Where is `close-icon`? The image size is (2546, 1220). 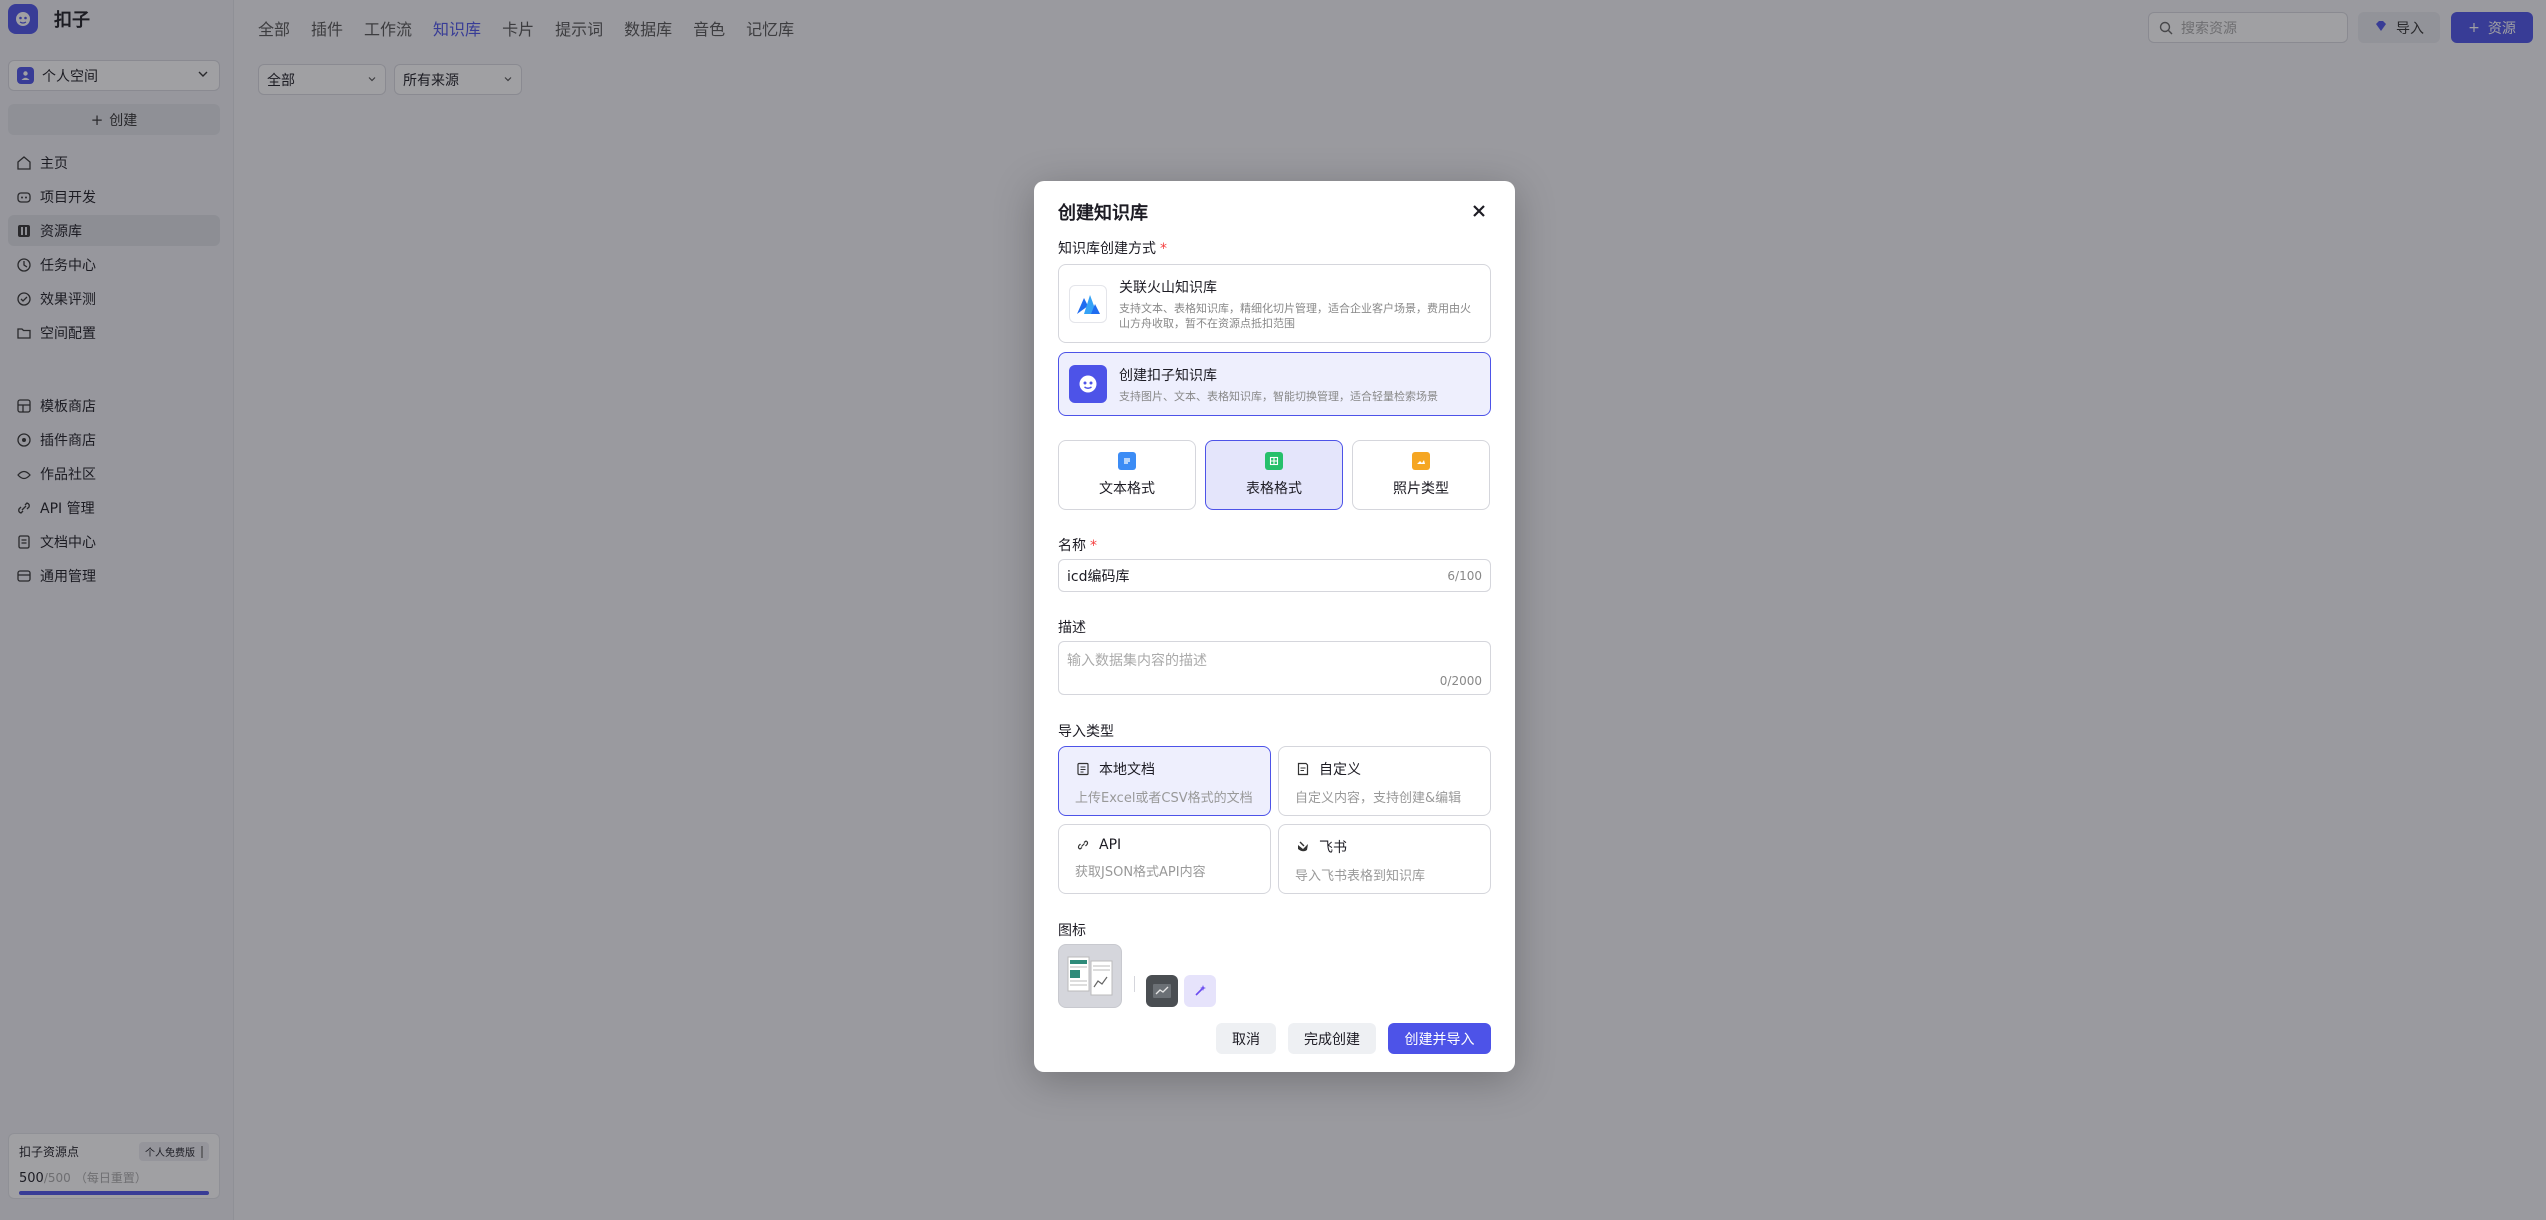
close-icon is located at coordinates (1479, 211).